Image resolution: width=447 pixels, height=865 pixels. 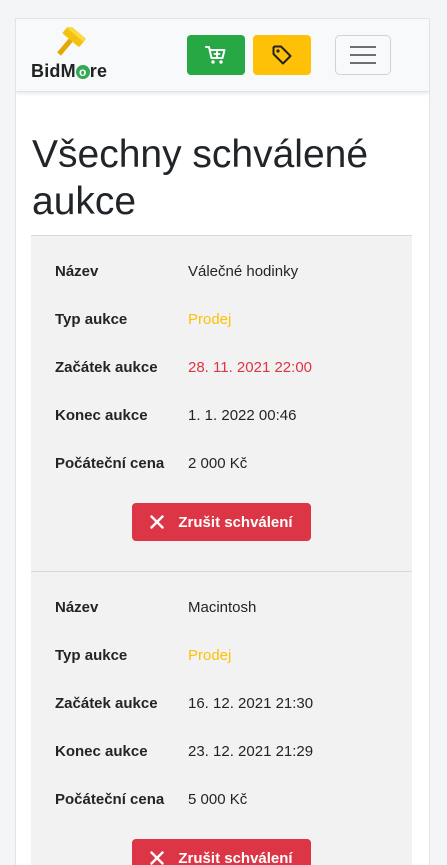 I want to click on menu-toggle-button, so click(x=363, y=55).